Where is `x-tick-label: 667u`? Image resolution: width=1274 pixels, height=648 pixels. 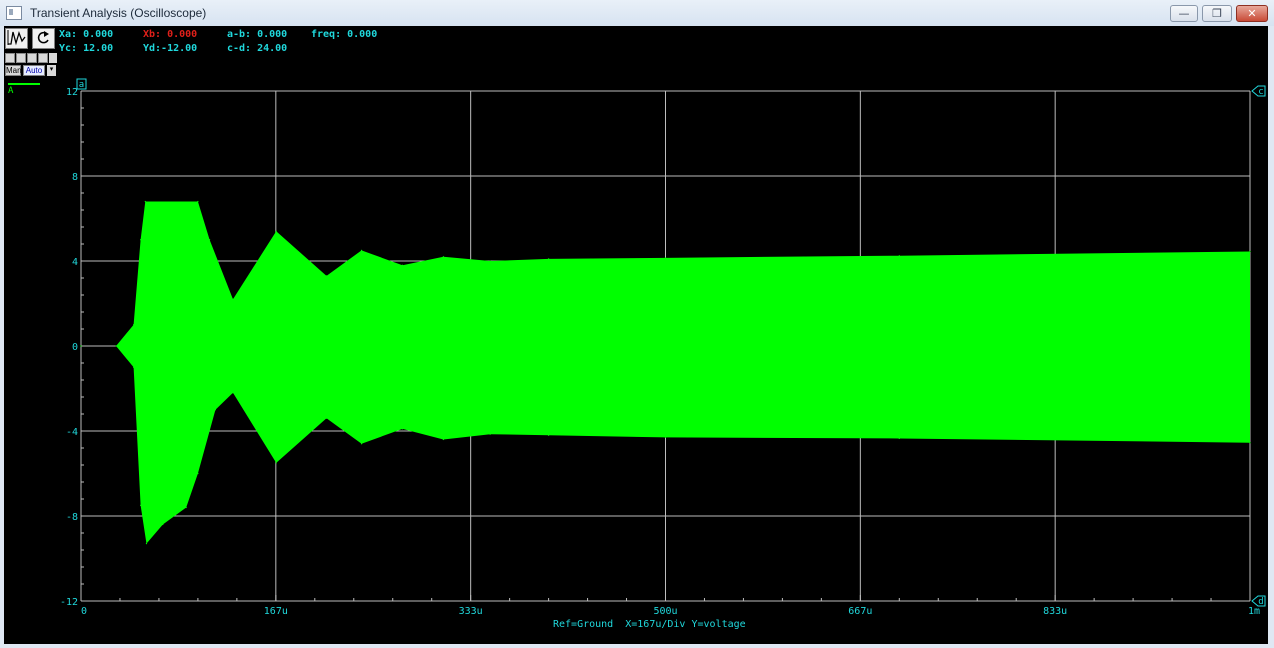
x-tick-label: 667u is located at coordinates (860, 611).